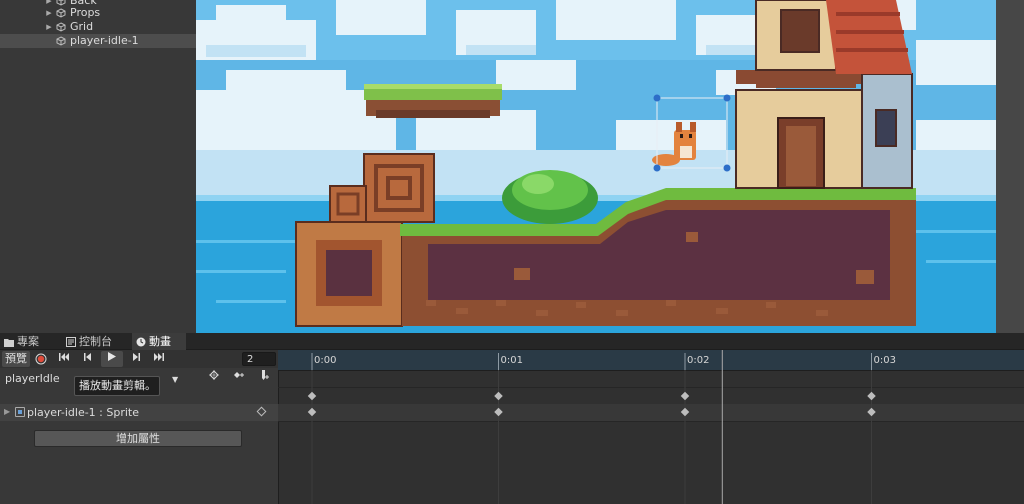 This screenshot has width=1024, height=504. Describe the element at coordinates (104, 40) in the screenshot. I see `hierarchy-item-label: player-idle-1` at that location.